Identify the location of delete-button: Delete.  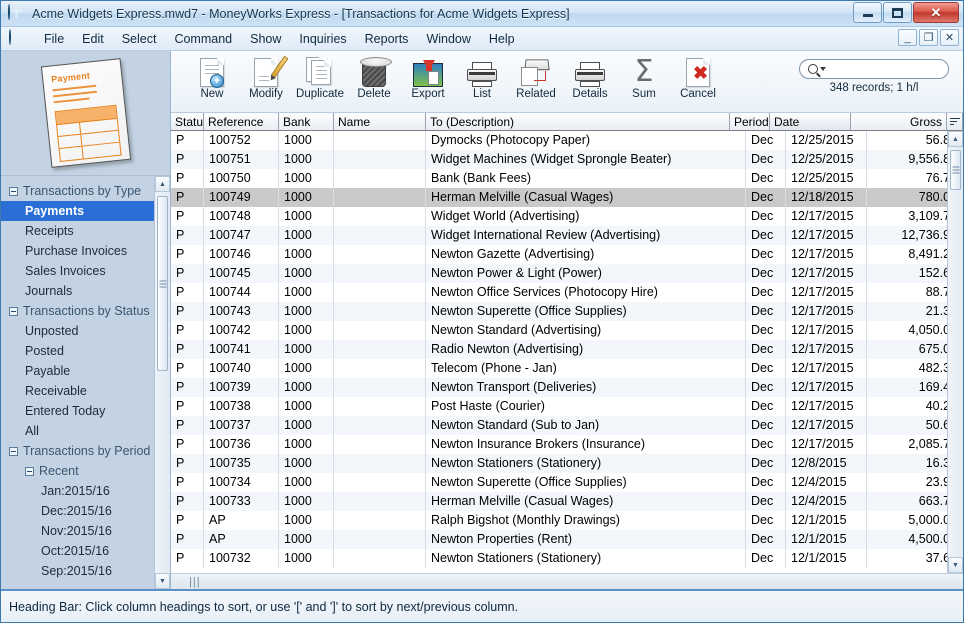
(374, 75).